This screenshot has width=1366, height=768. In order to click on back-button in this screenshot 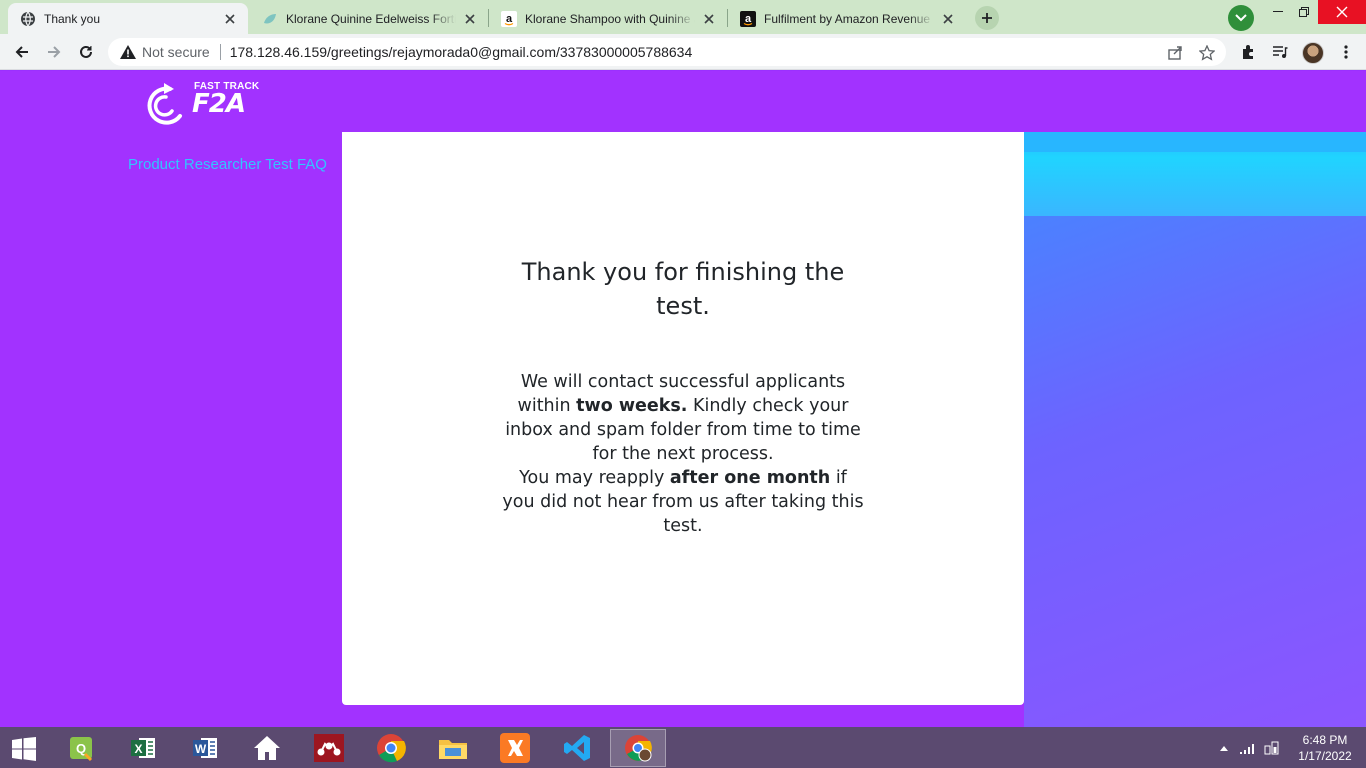, I will do `click(22, 52)`.